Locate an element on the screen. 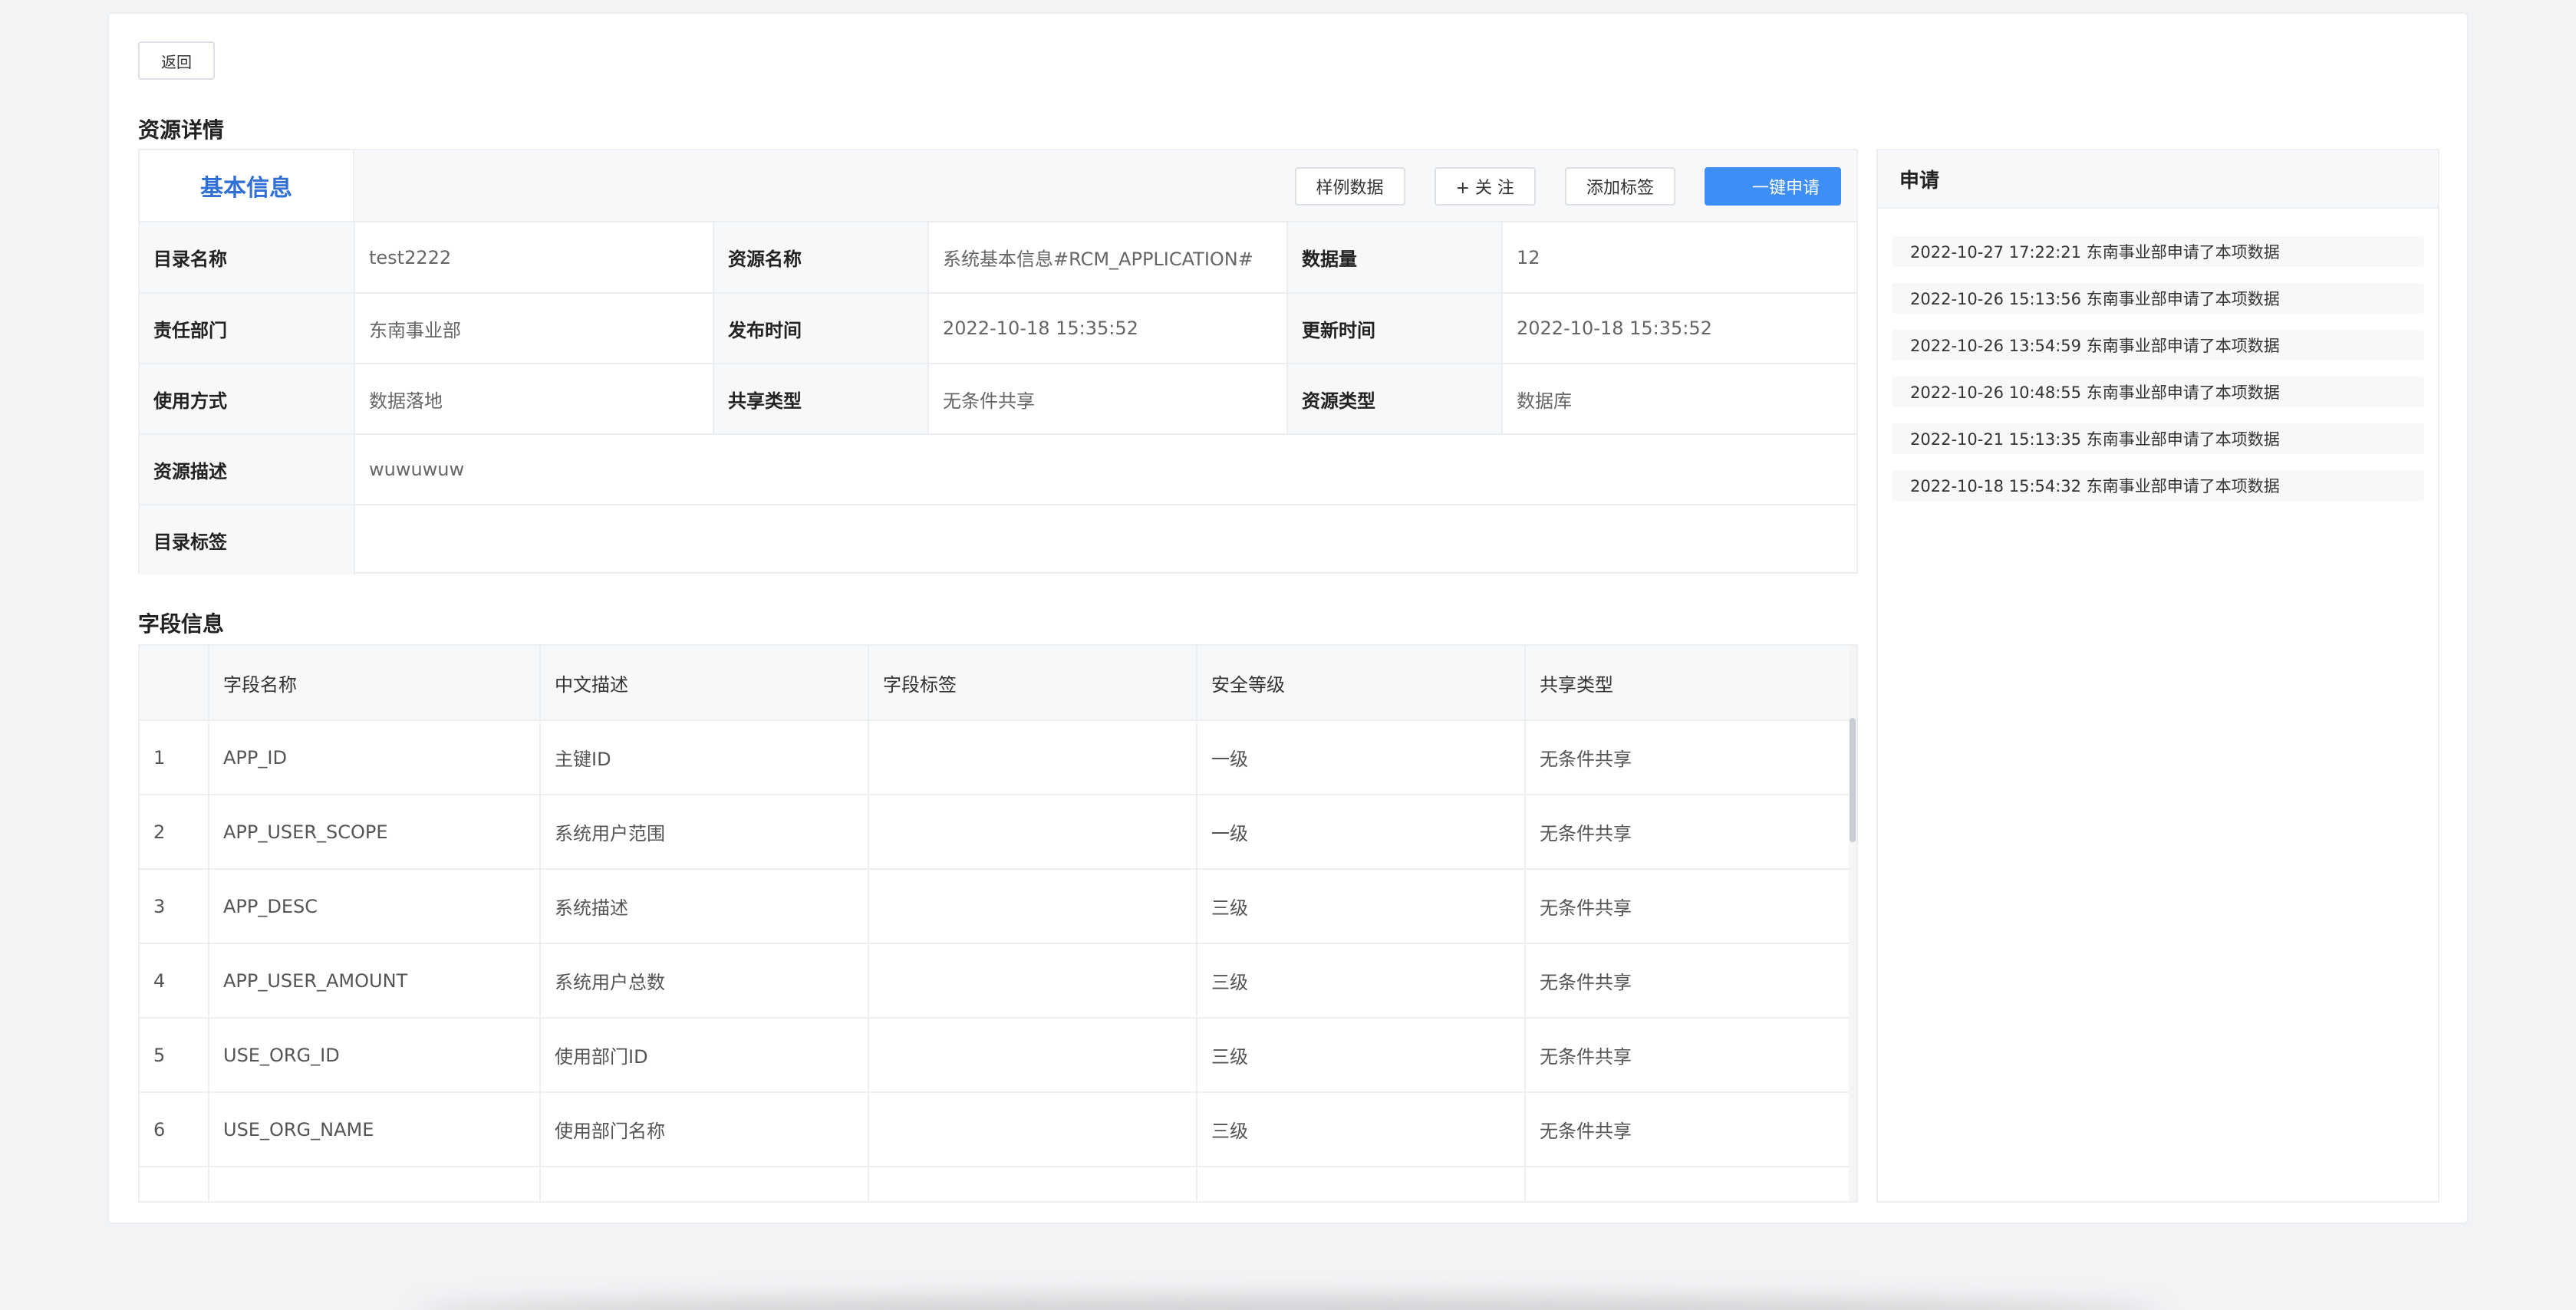 The image size is (2576, 1310). field-value: 系统基本信息#RCM_APPLICATION# is located at coordinates (1108, 257).